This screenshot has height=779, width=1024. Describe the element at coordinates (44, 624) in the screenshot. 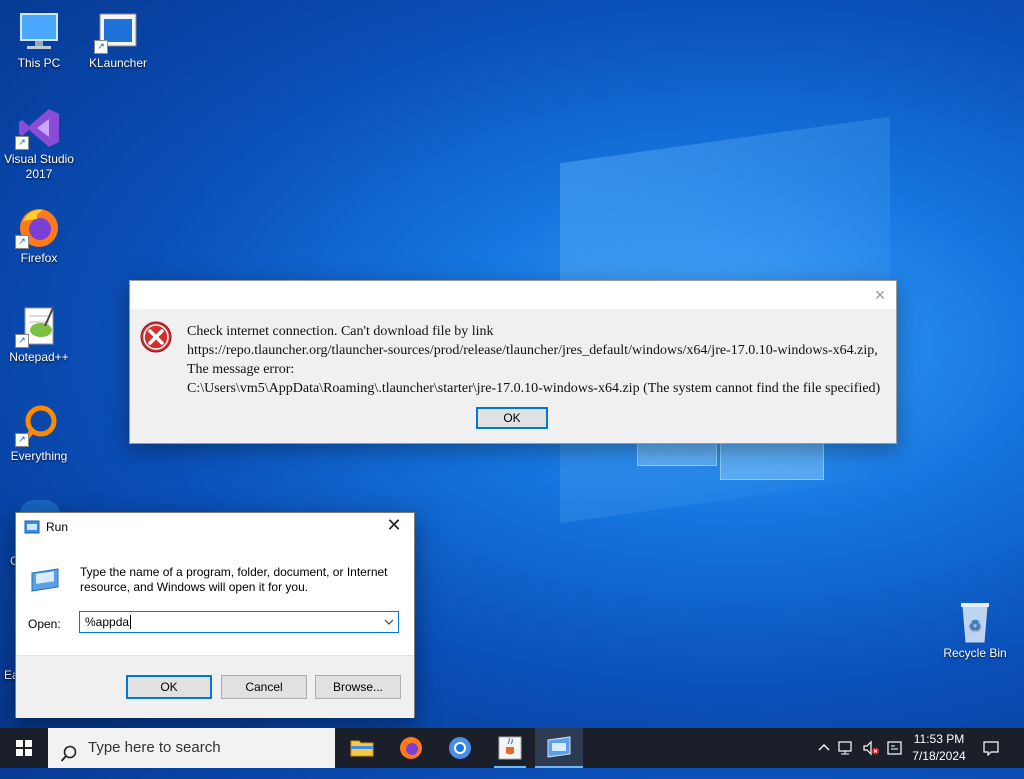

I see `open-label: Open:` at that location.